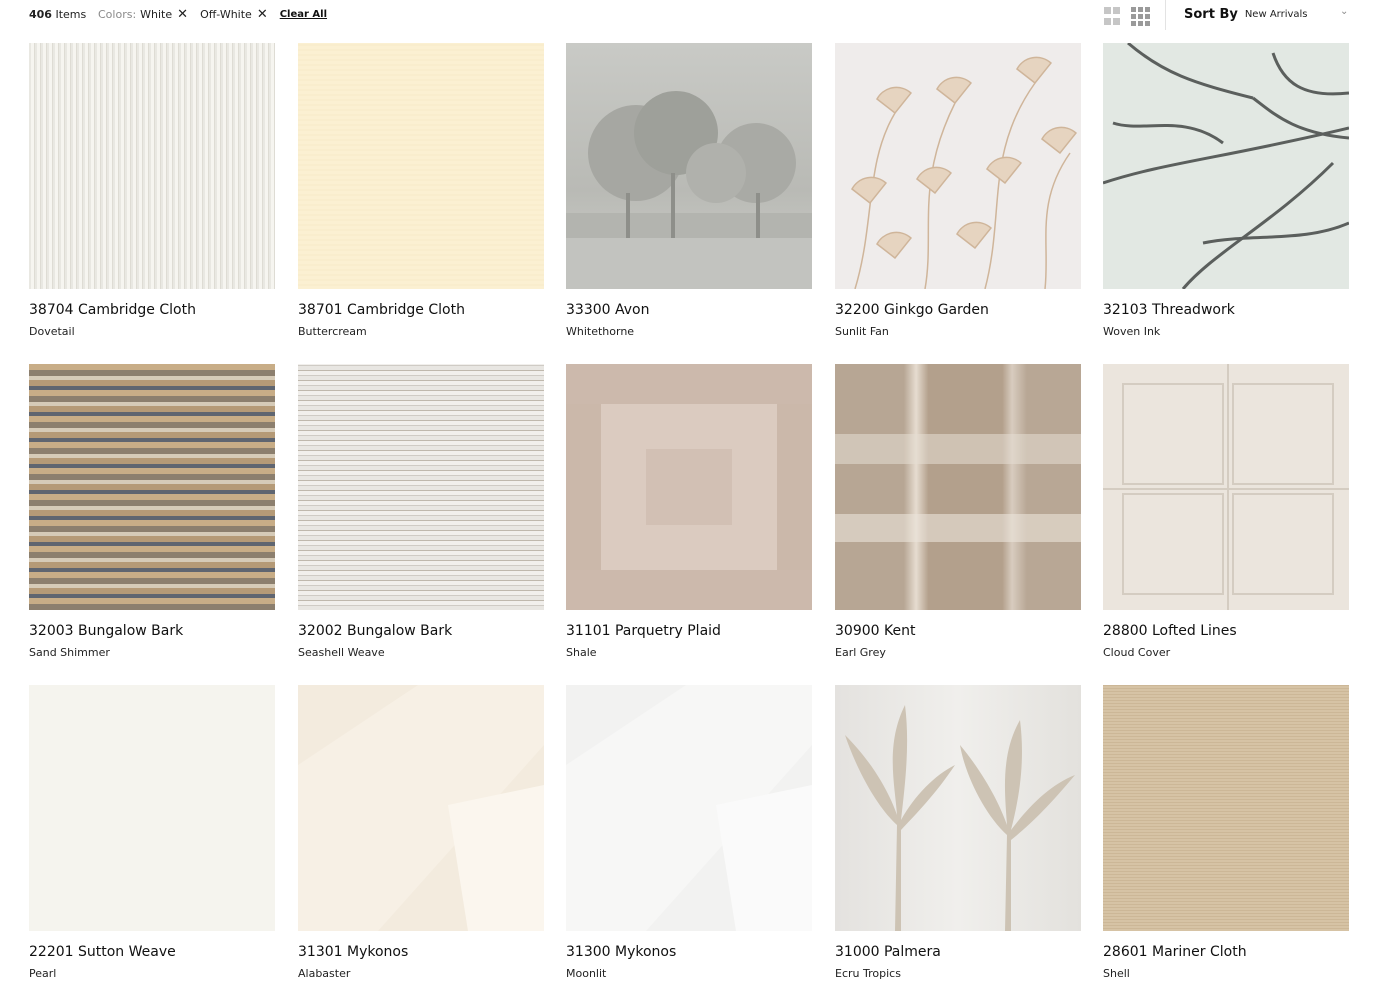 This screenshot has height=999, width=1378. Describe the element at coordinates (581, 652) in the screenshot. I see `product-colorway: Shale` at that location.